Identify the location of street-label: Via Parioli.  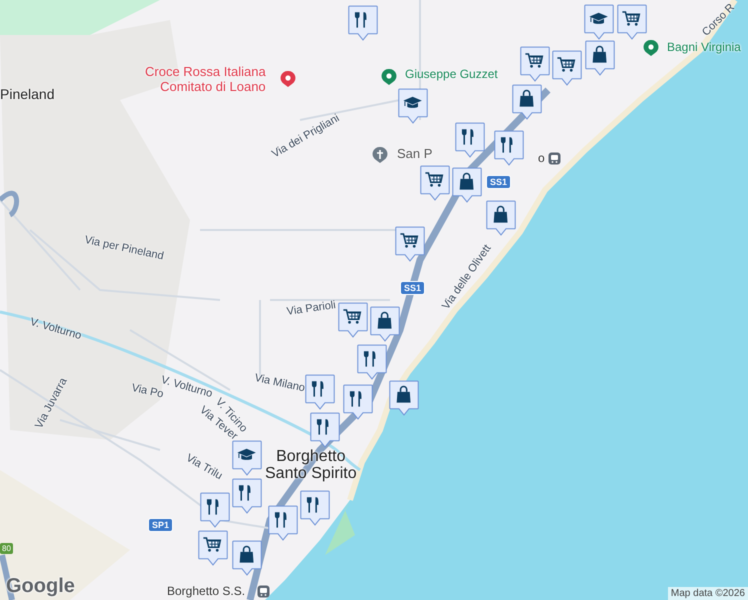
(311, 308).